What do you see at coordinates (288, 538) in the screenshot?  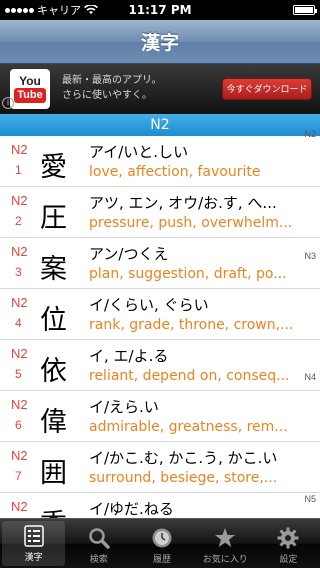 I see `gear-icon` at bounding box center [288, 538].